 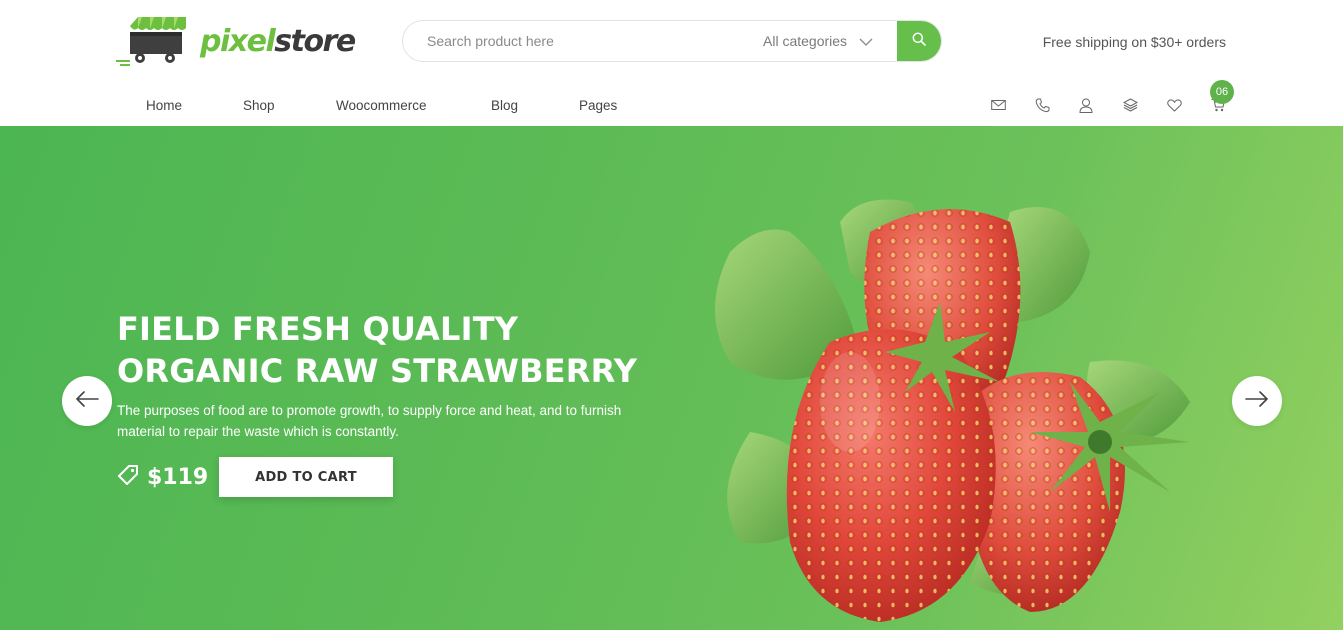 I want to click on nav-menu: Home Shop Woocommerce Blog Pages, so click(x=381, y=105).